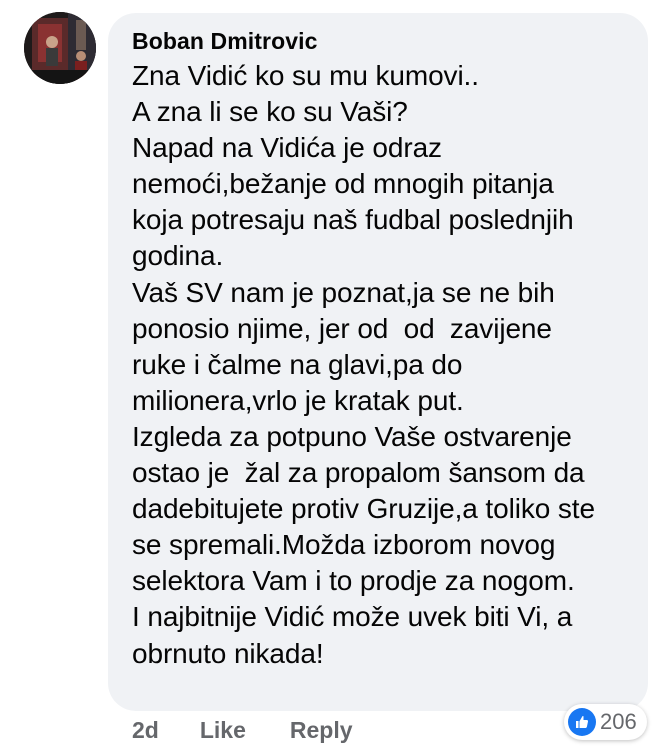  I want to click on comment-line: Napad na Vidića je odraz, so click(287, 148).